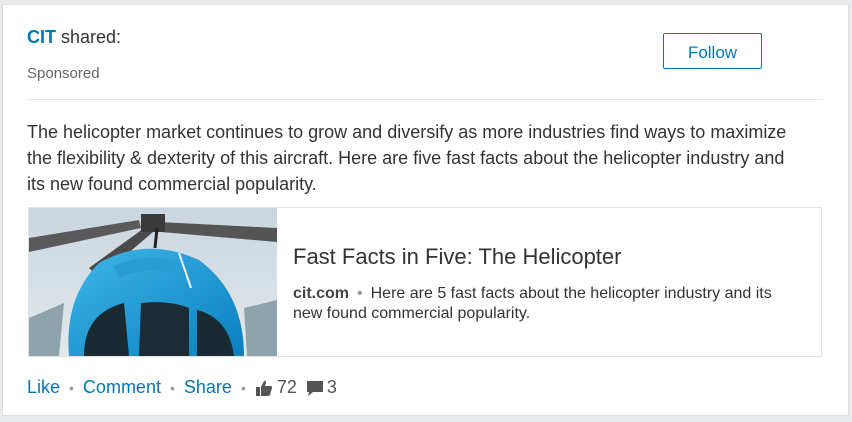 This screenshot has width=852, height=422. I want to click on company-name-link: CIT, so click(41, 37).